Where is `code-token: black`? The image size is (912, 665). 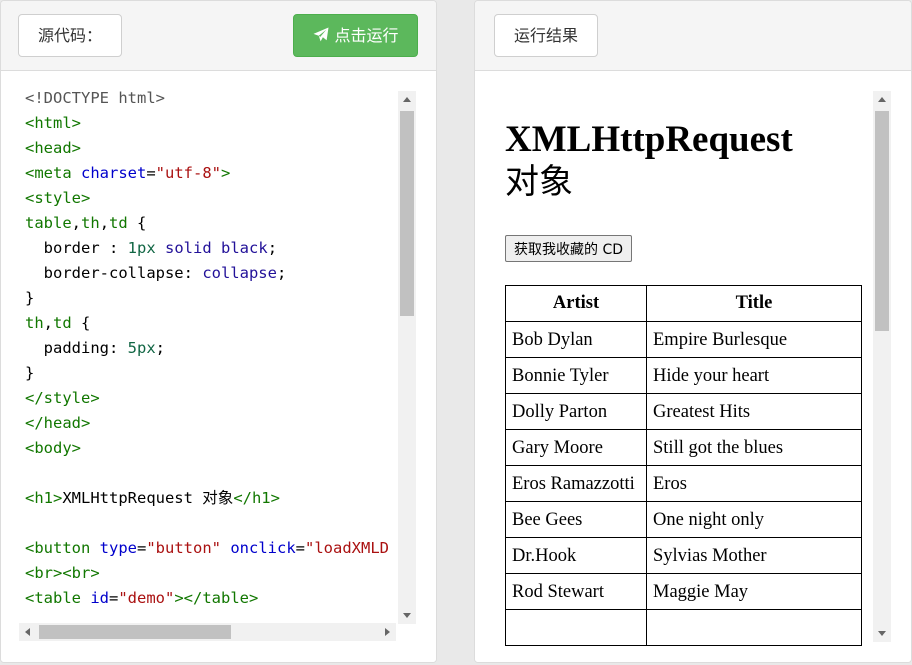 code-token: black is located at coordinates (244, 248).